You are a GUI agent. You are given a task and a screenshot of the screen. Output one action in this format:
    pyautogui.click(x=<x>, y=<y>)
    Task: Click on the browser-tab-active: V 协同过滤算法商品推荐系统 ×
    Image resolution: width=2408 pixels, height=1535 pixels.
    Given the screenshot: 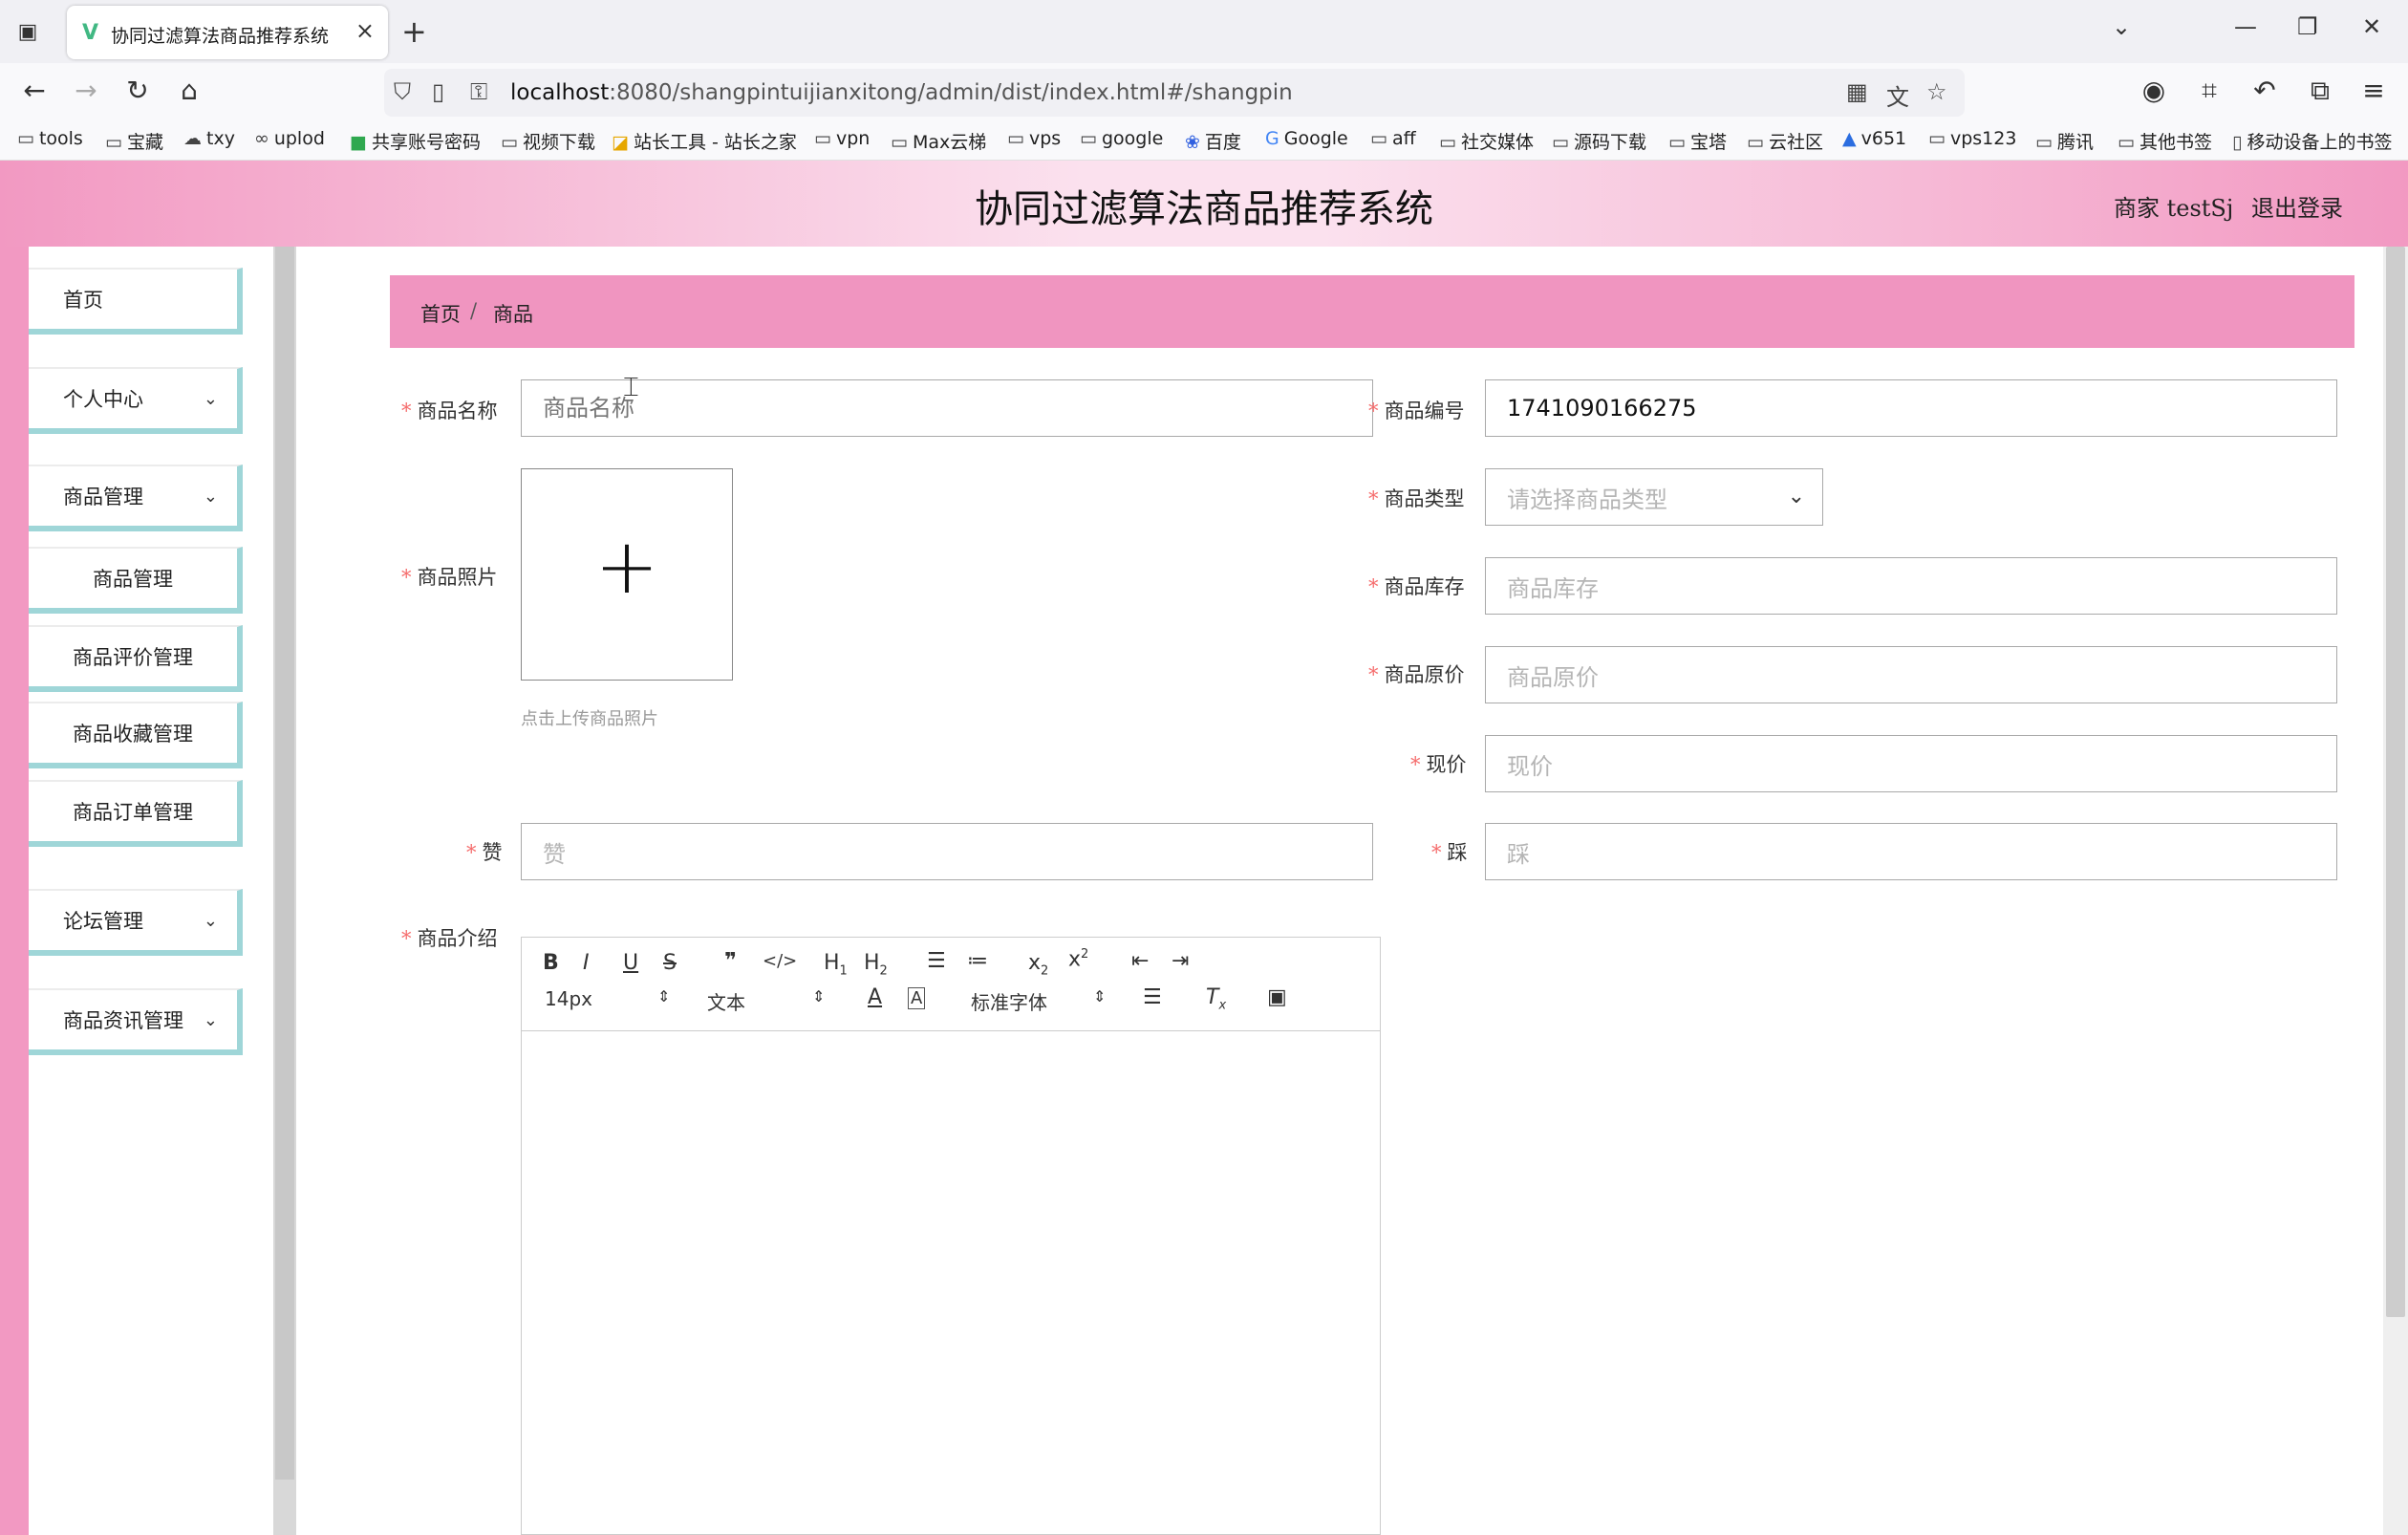 What is the action you would take?
    pyautogui.click(x=228, y=33)
    